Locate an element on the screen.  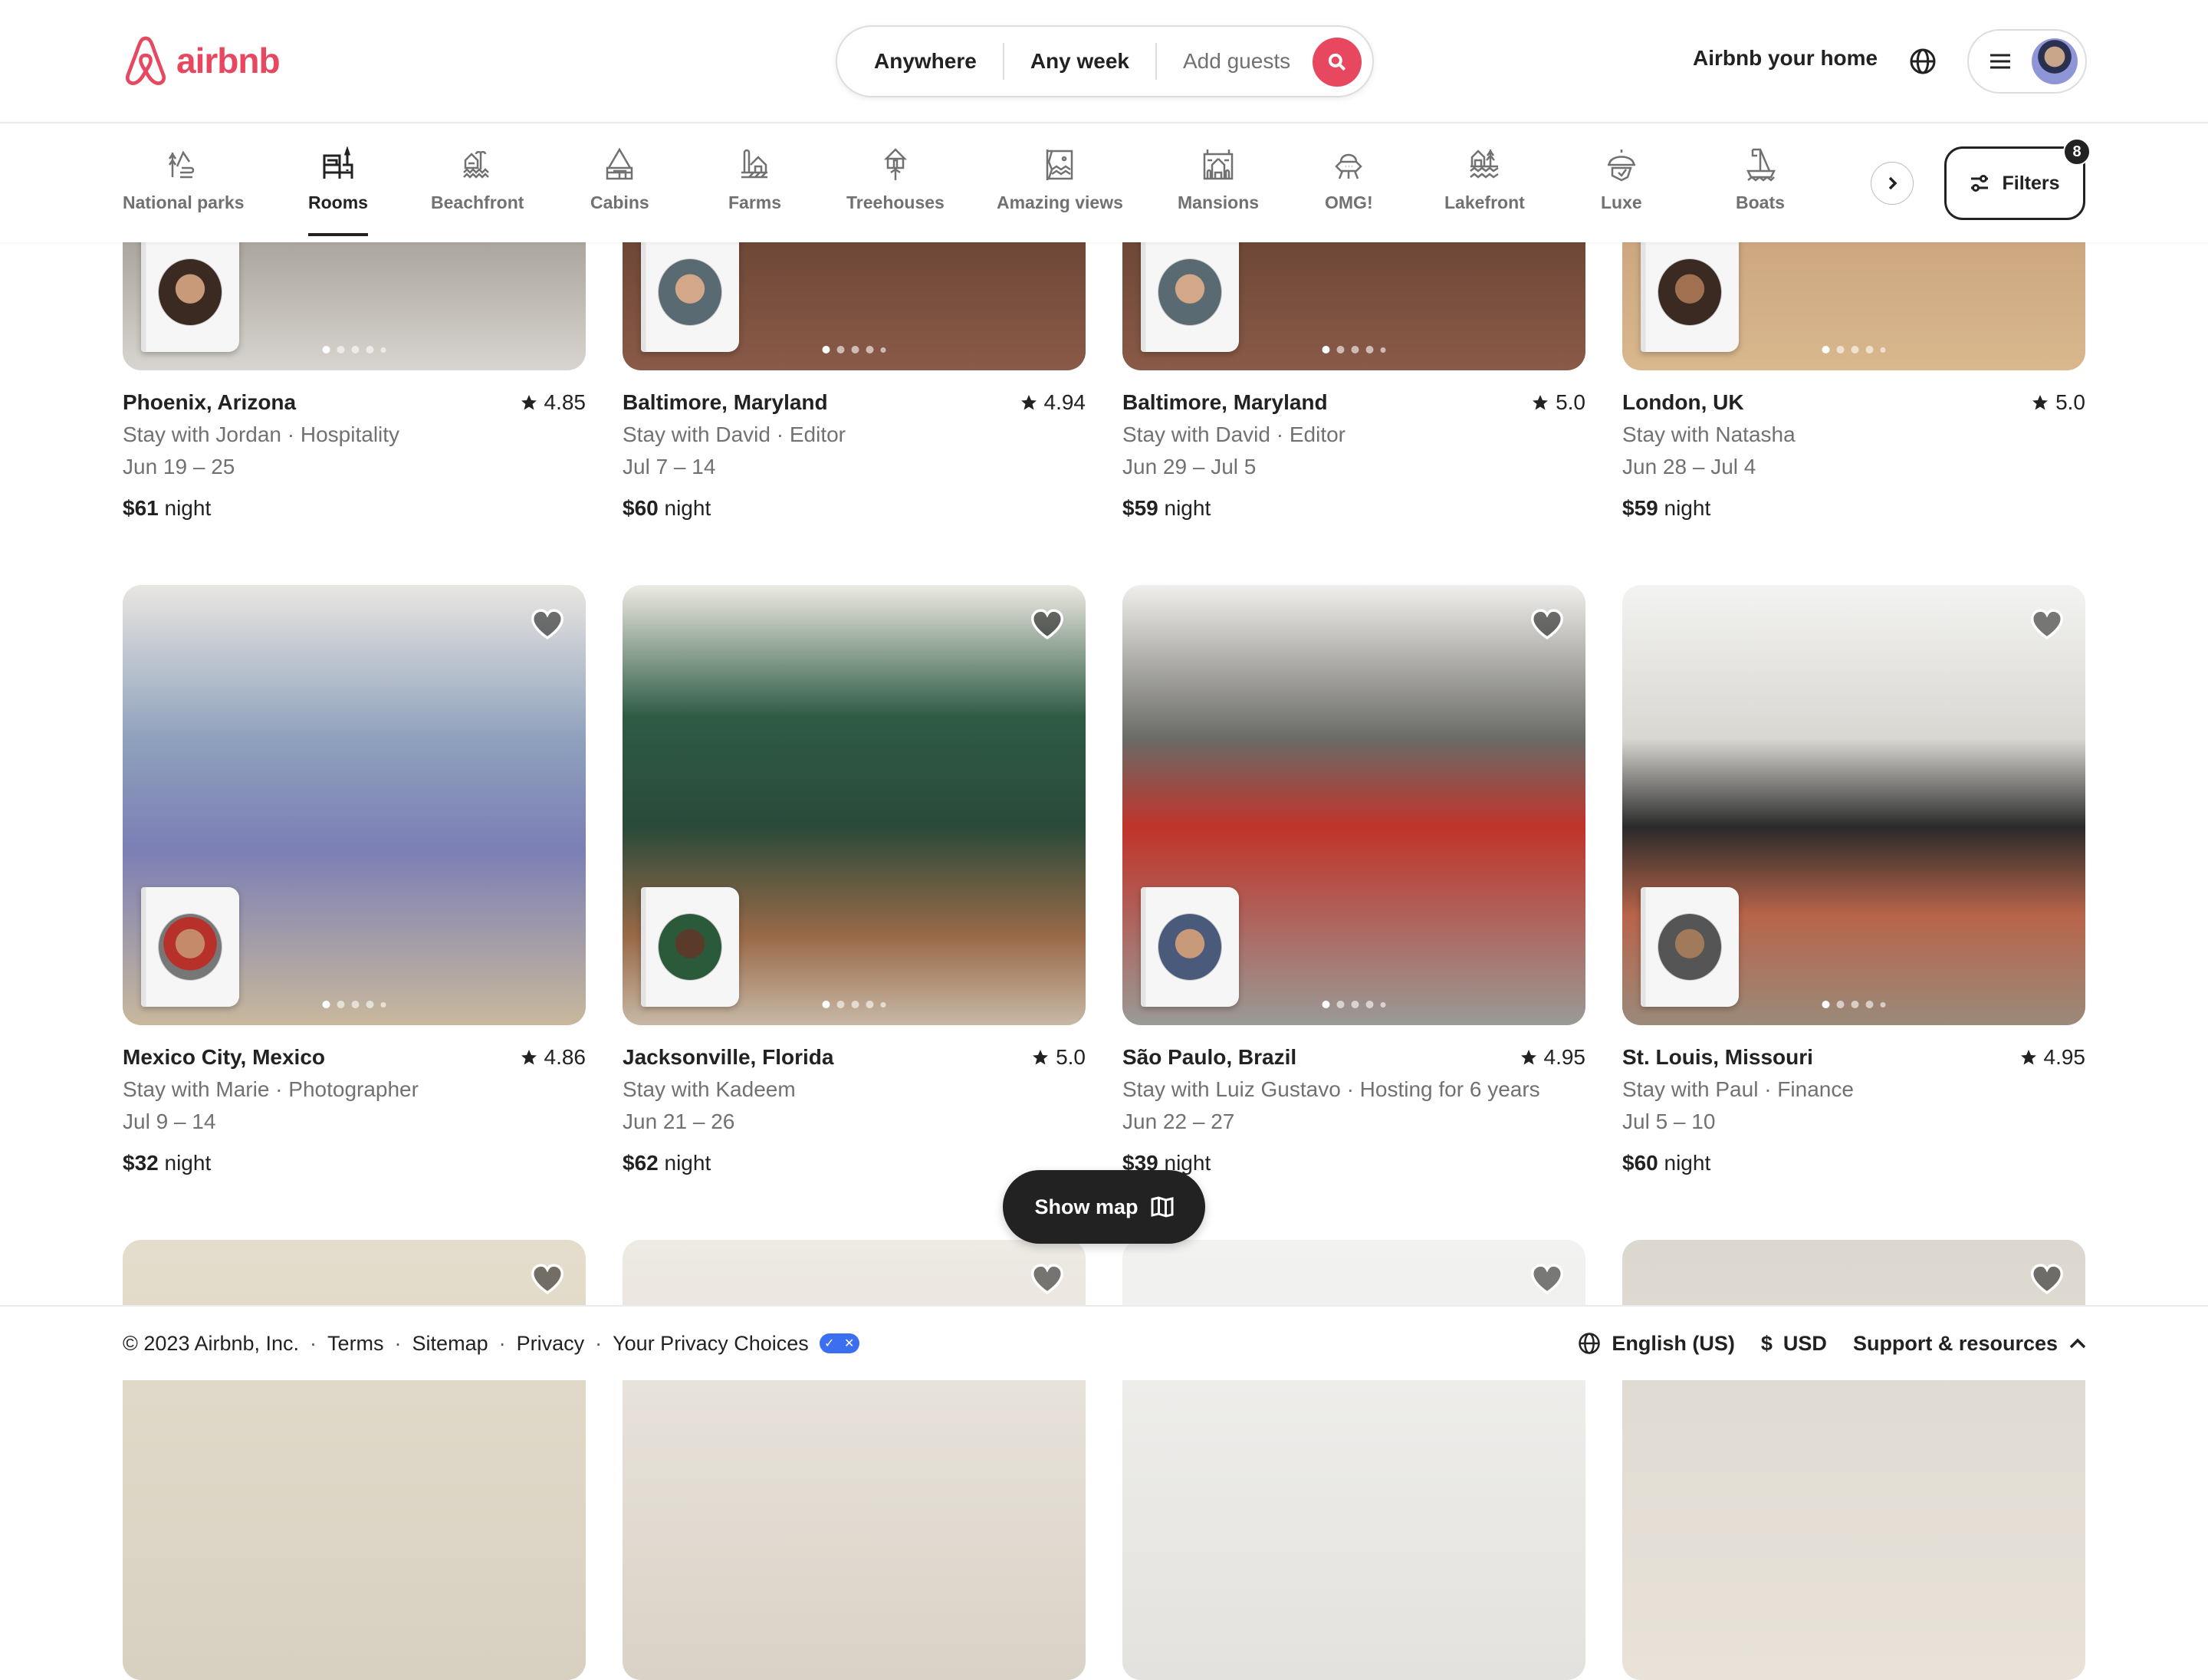
listing-rating: 4.95 is located at coordinates (1552, 1057).